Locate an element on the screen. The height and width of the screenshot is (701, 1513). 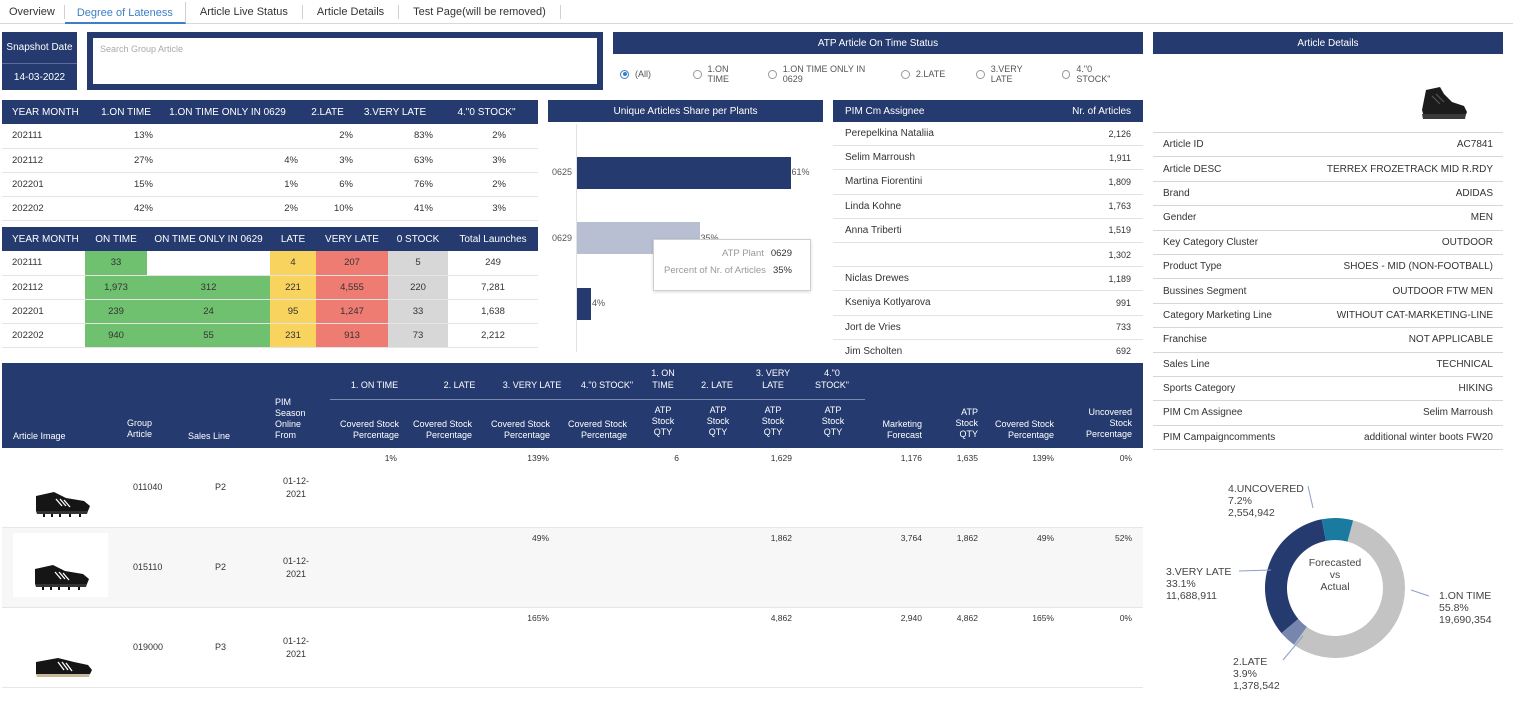
radio-0-stock: 4."0 STOCK" is located at coordinates (1093, 74).